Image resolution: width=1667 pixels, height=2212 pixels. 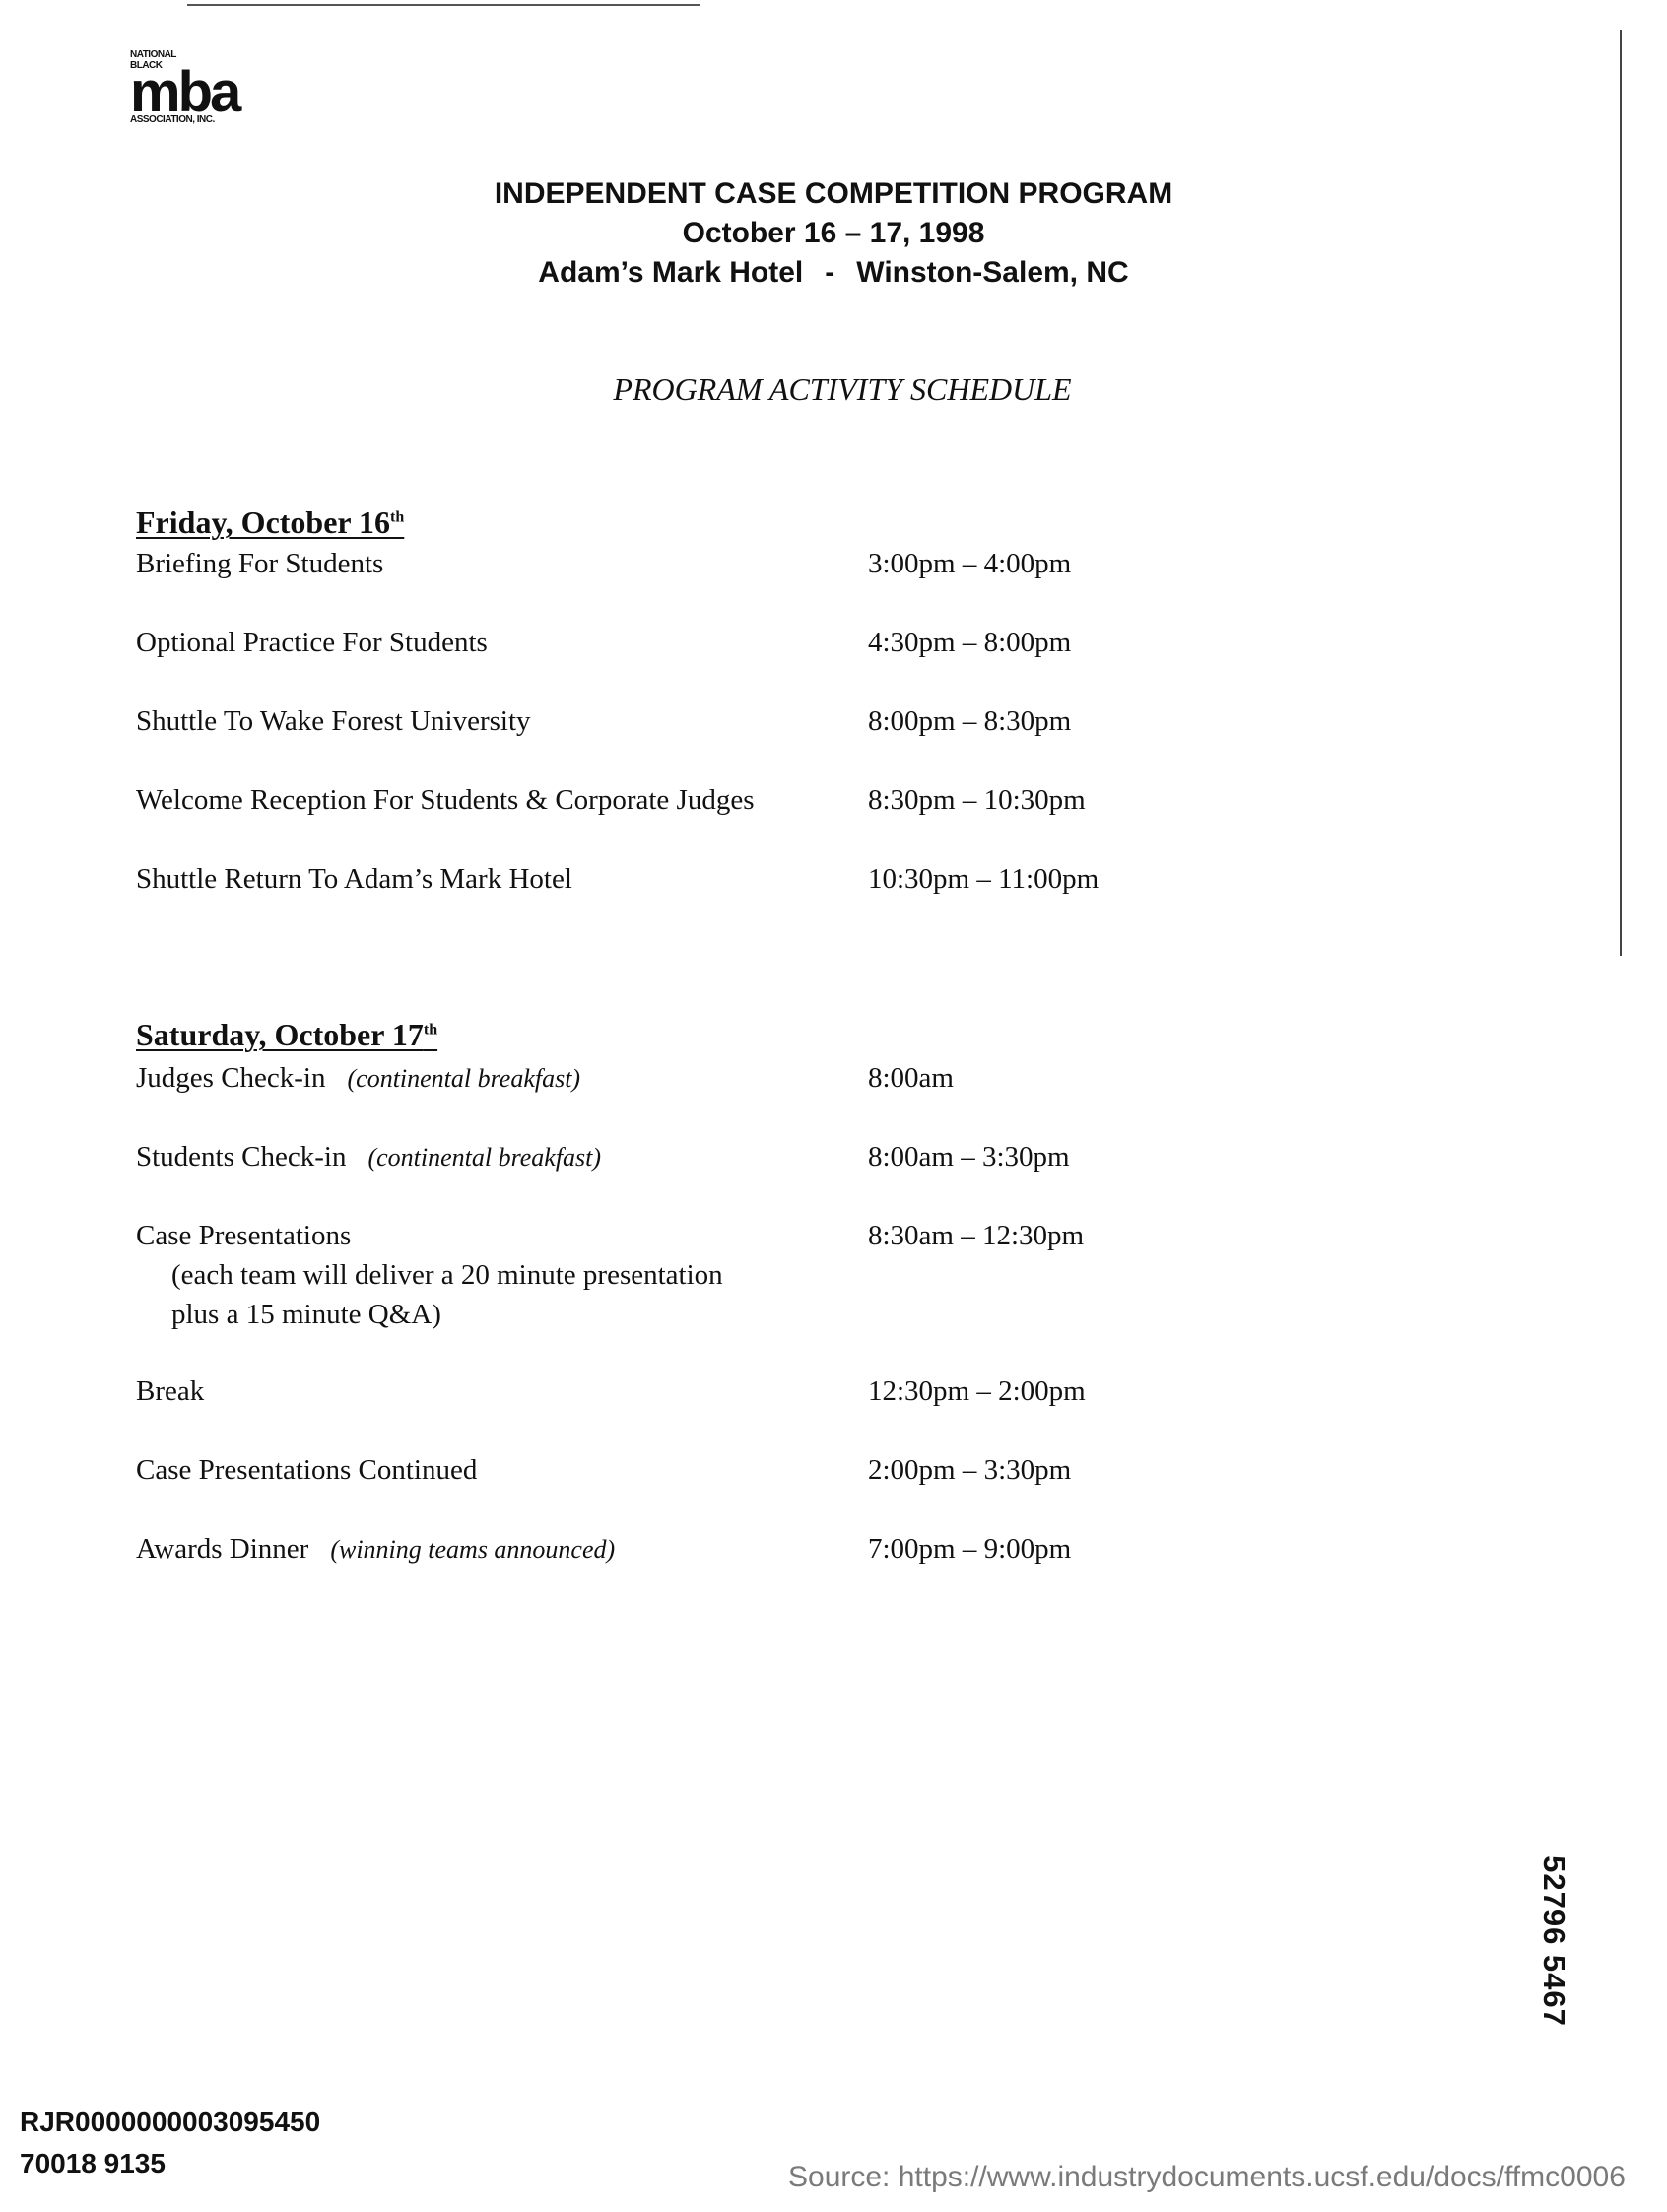 I want to click on activity-name: Optional Practice For Students, so click(x=312, y=642).